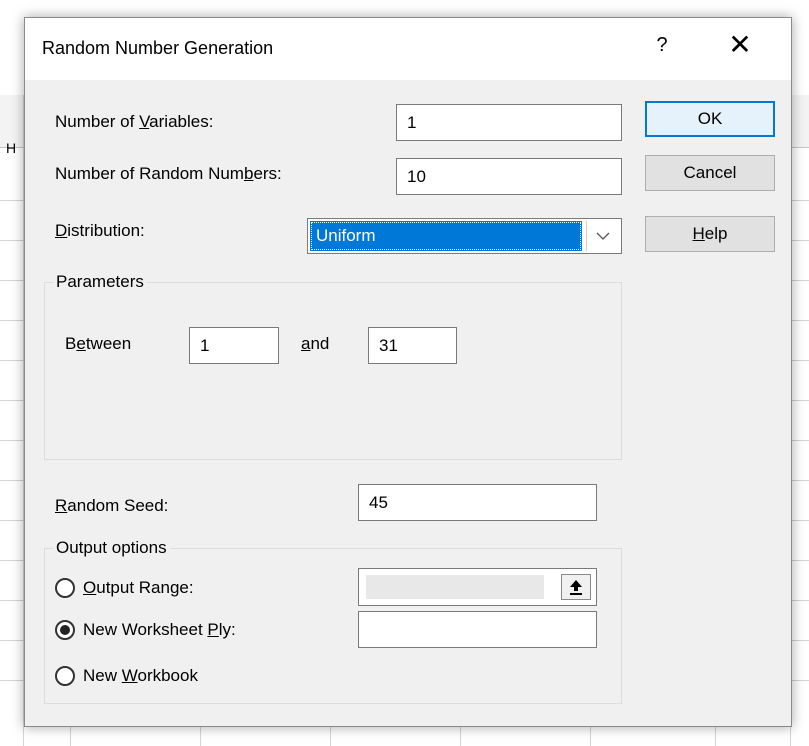 This screenshot has width=809, height=746. Describe the element at coordinates (477, 502) in the screenshot. I see `random-seed-input` at that location.